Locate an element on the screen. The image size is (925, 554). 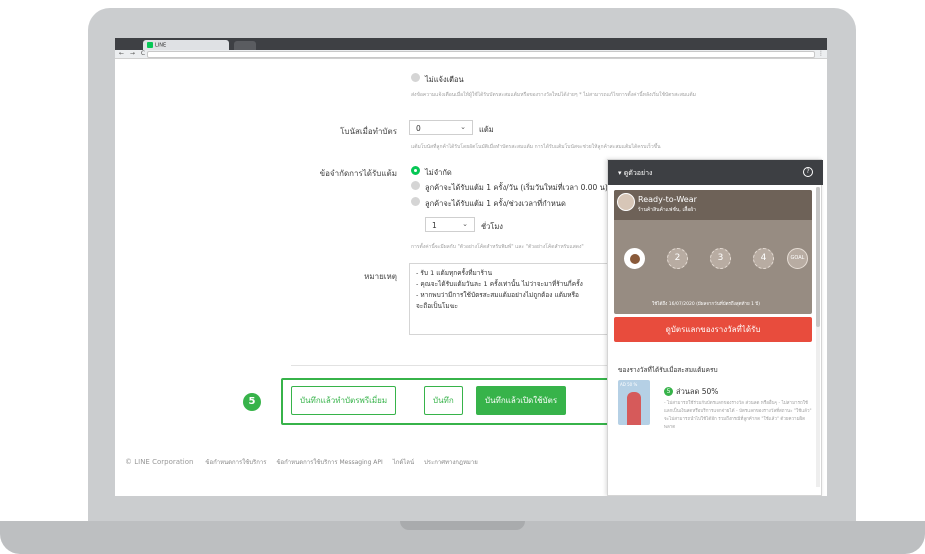
save-and-issue-premium-button: บันทึกแล้วทำบัตรพรีเมี่ยม is located at coordinates (344, 400).